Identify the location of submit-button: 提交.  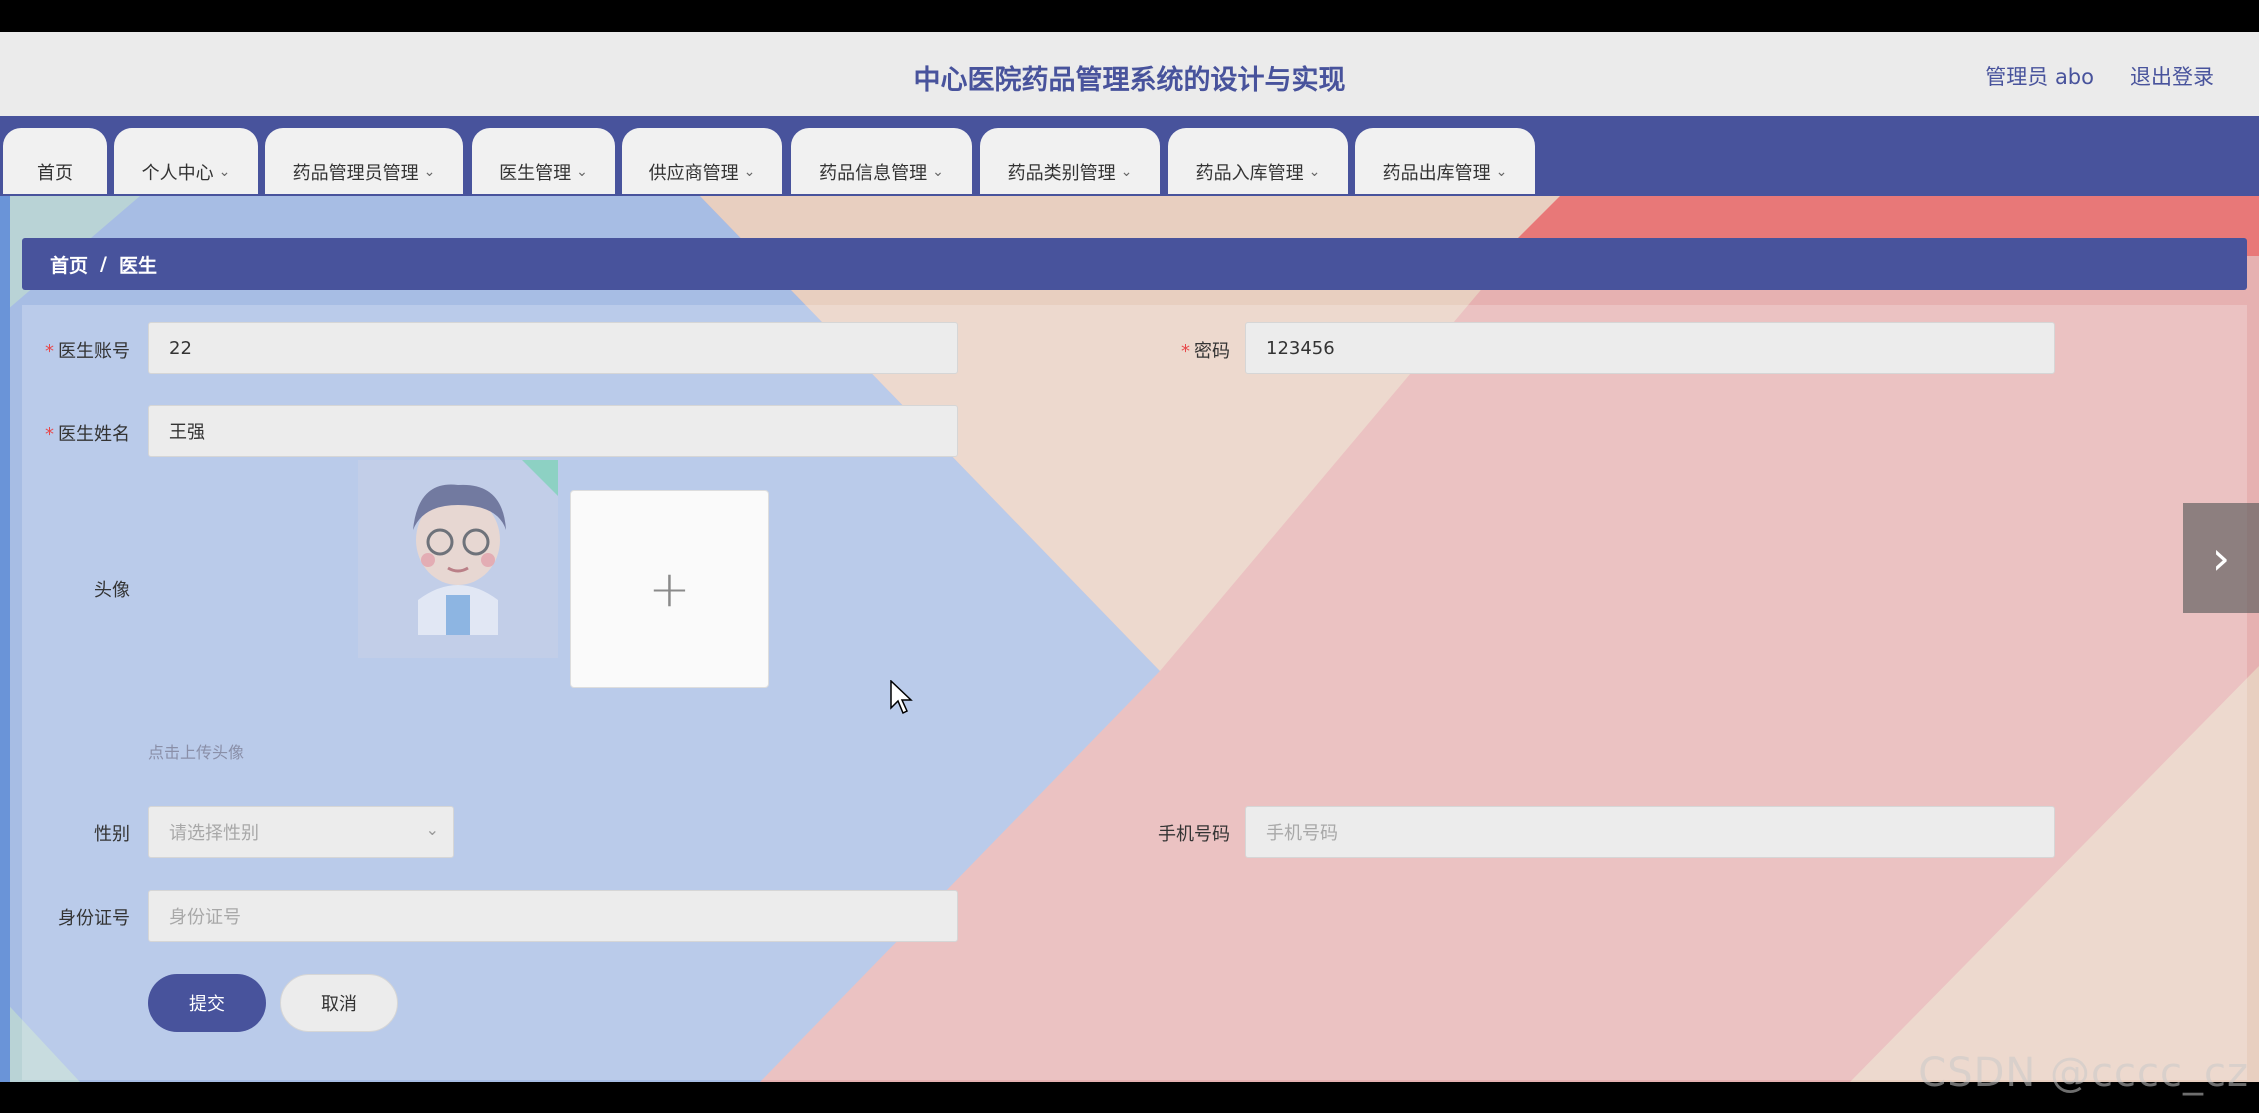
(207, 1003).